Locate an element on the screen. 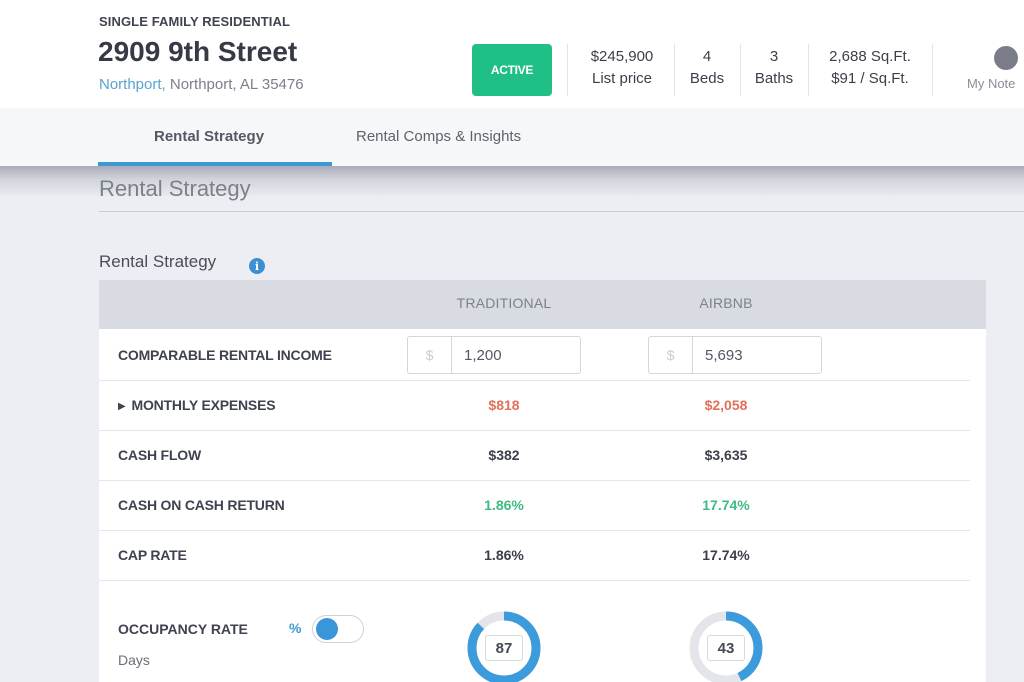 This screenshot has width=1024, height=682. baths-label: Baths is located at coordinates (774, 78).